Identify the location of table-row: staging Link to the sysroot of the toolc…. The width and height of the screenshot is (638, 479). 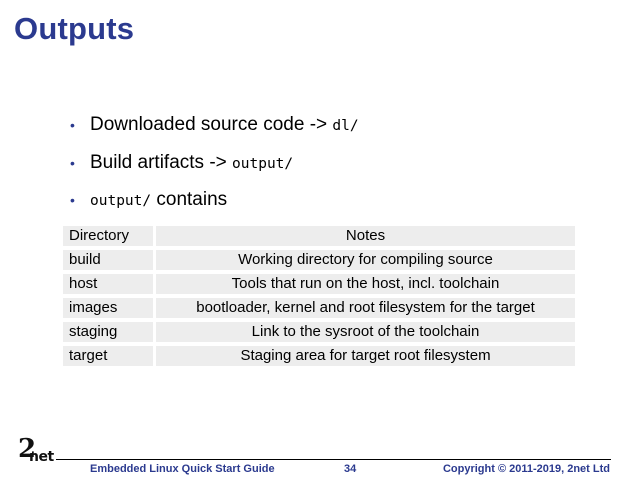
(319, 333).